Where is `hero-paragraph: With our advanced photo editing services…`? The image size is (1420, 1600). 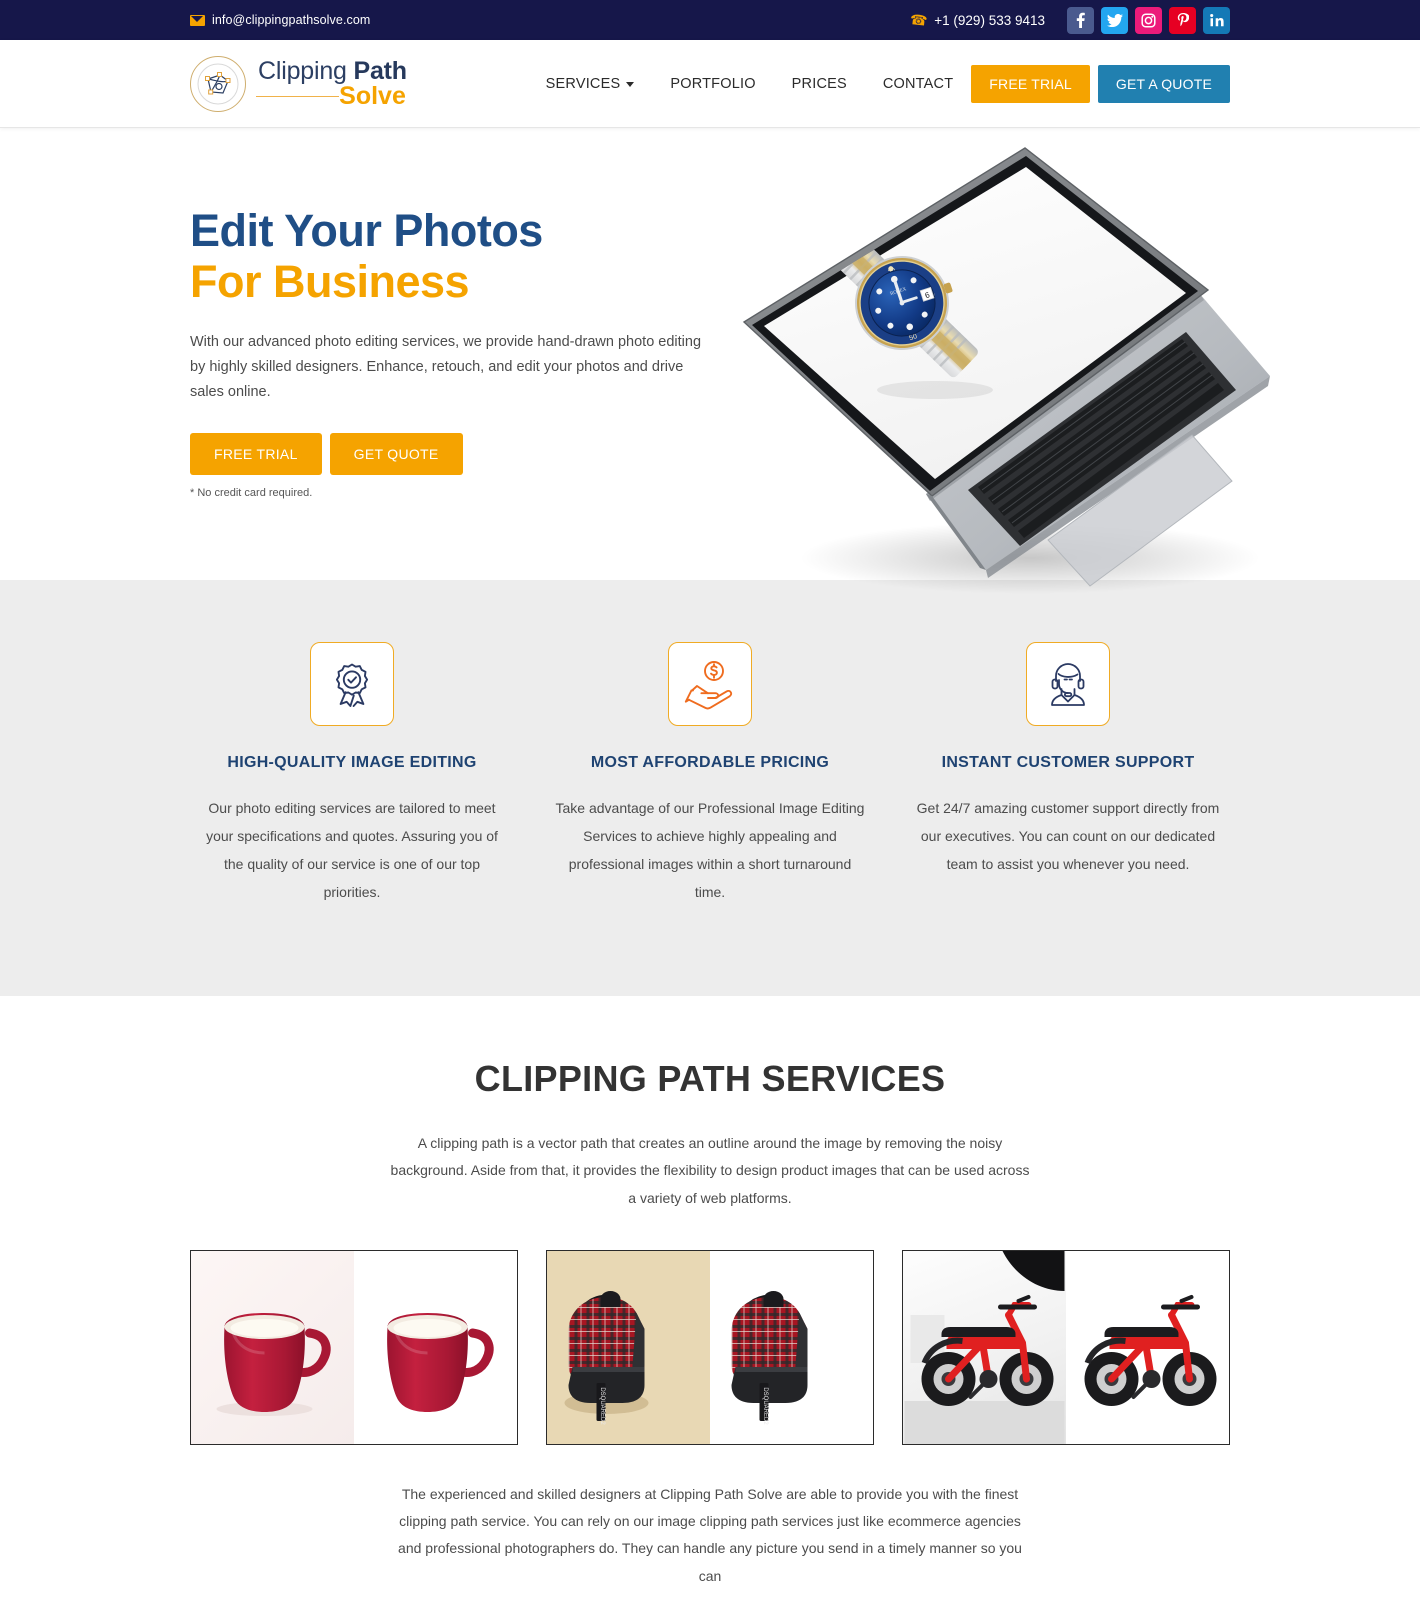 hero-paragraph: With our advanced photo editing services… is located at coordinates (446, 366).